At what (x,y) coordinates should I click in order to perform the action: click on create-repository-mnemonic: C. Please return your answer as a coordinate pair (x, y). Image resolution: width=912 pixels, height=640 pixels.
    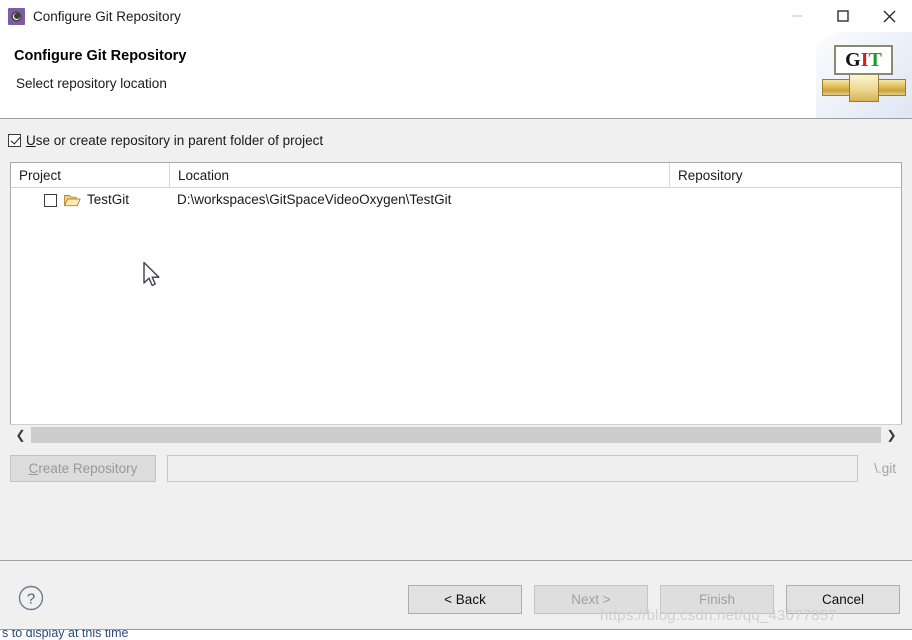
    Looking at the image, I should click on (33, 468).